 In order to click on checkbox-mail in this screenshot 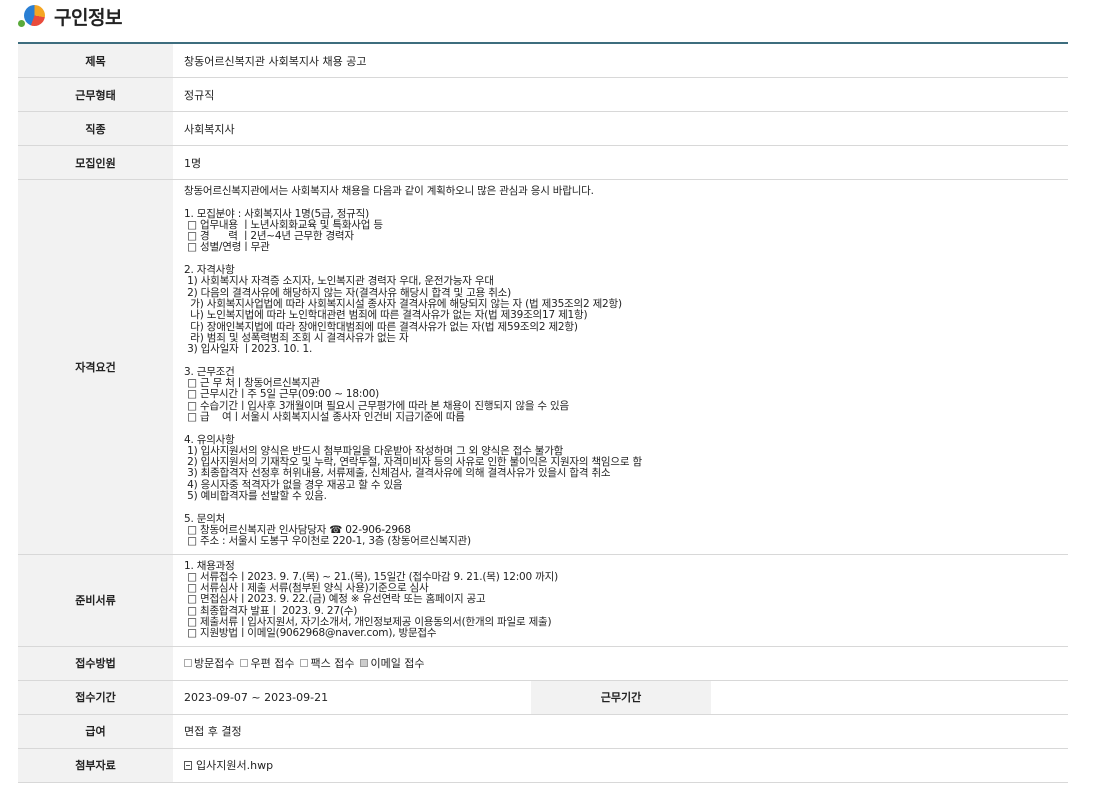, I will do `click(244, 663)`.